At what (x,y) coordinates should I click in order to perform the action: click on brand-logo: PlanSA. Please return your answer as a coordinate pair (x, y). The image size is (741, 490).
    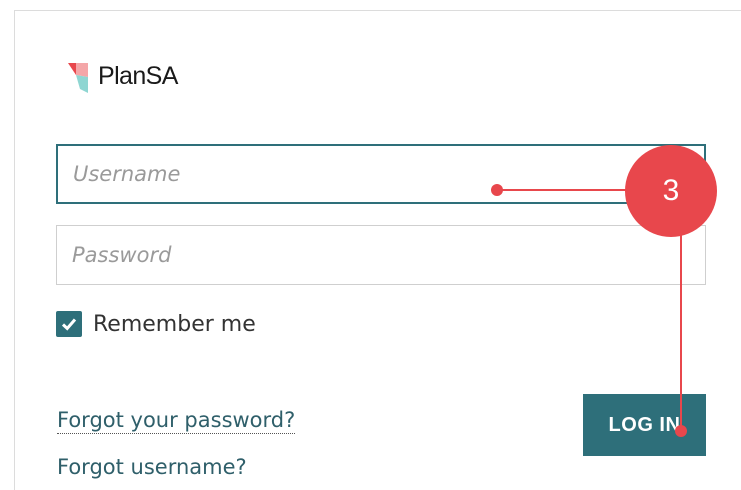
    Looking at the image, I should click on (122, 76).